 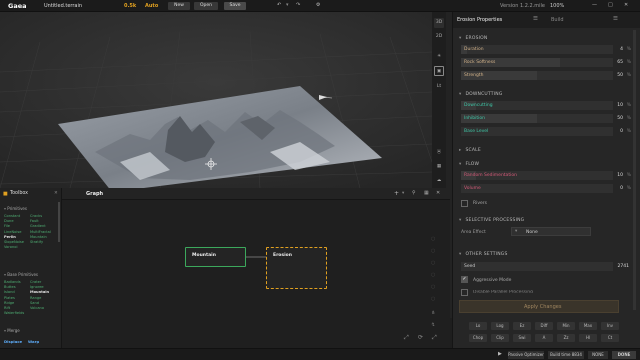 I want to click on compass-icon: ⦿, so click(x=439, y=153).